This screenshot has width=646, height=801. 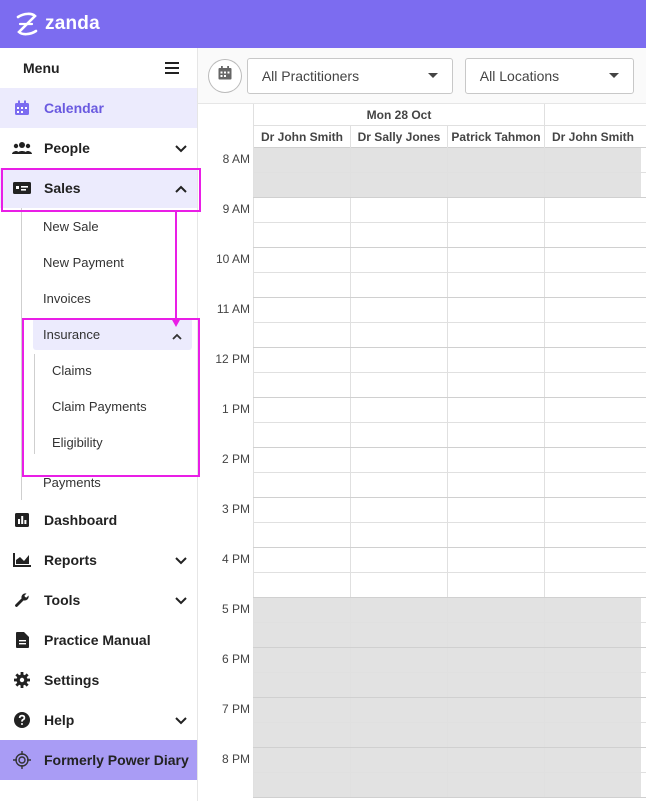 What do you see at coordinates (98, 226) in the screenshot?
I see `submenu-item-new-sale: New Sale` at bounding box center [98, 226].